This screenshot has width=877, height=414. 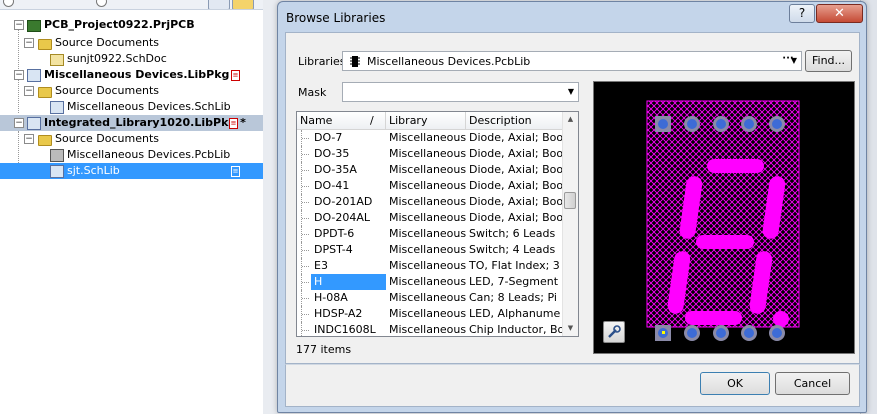 I want to click on mask-label: Mask, so click(x=312, y=92).